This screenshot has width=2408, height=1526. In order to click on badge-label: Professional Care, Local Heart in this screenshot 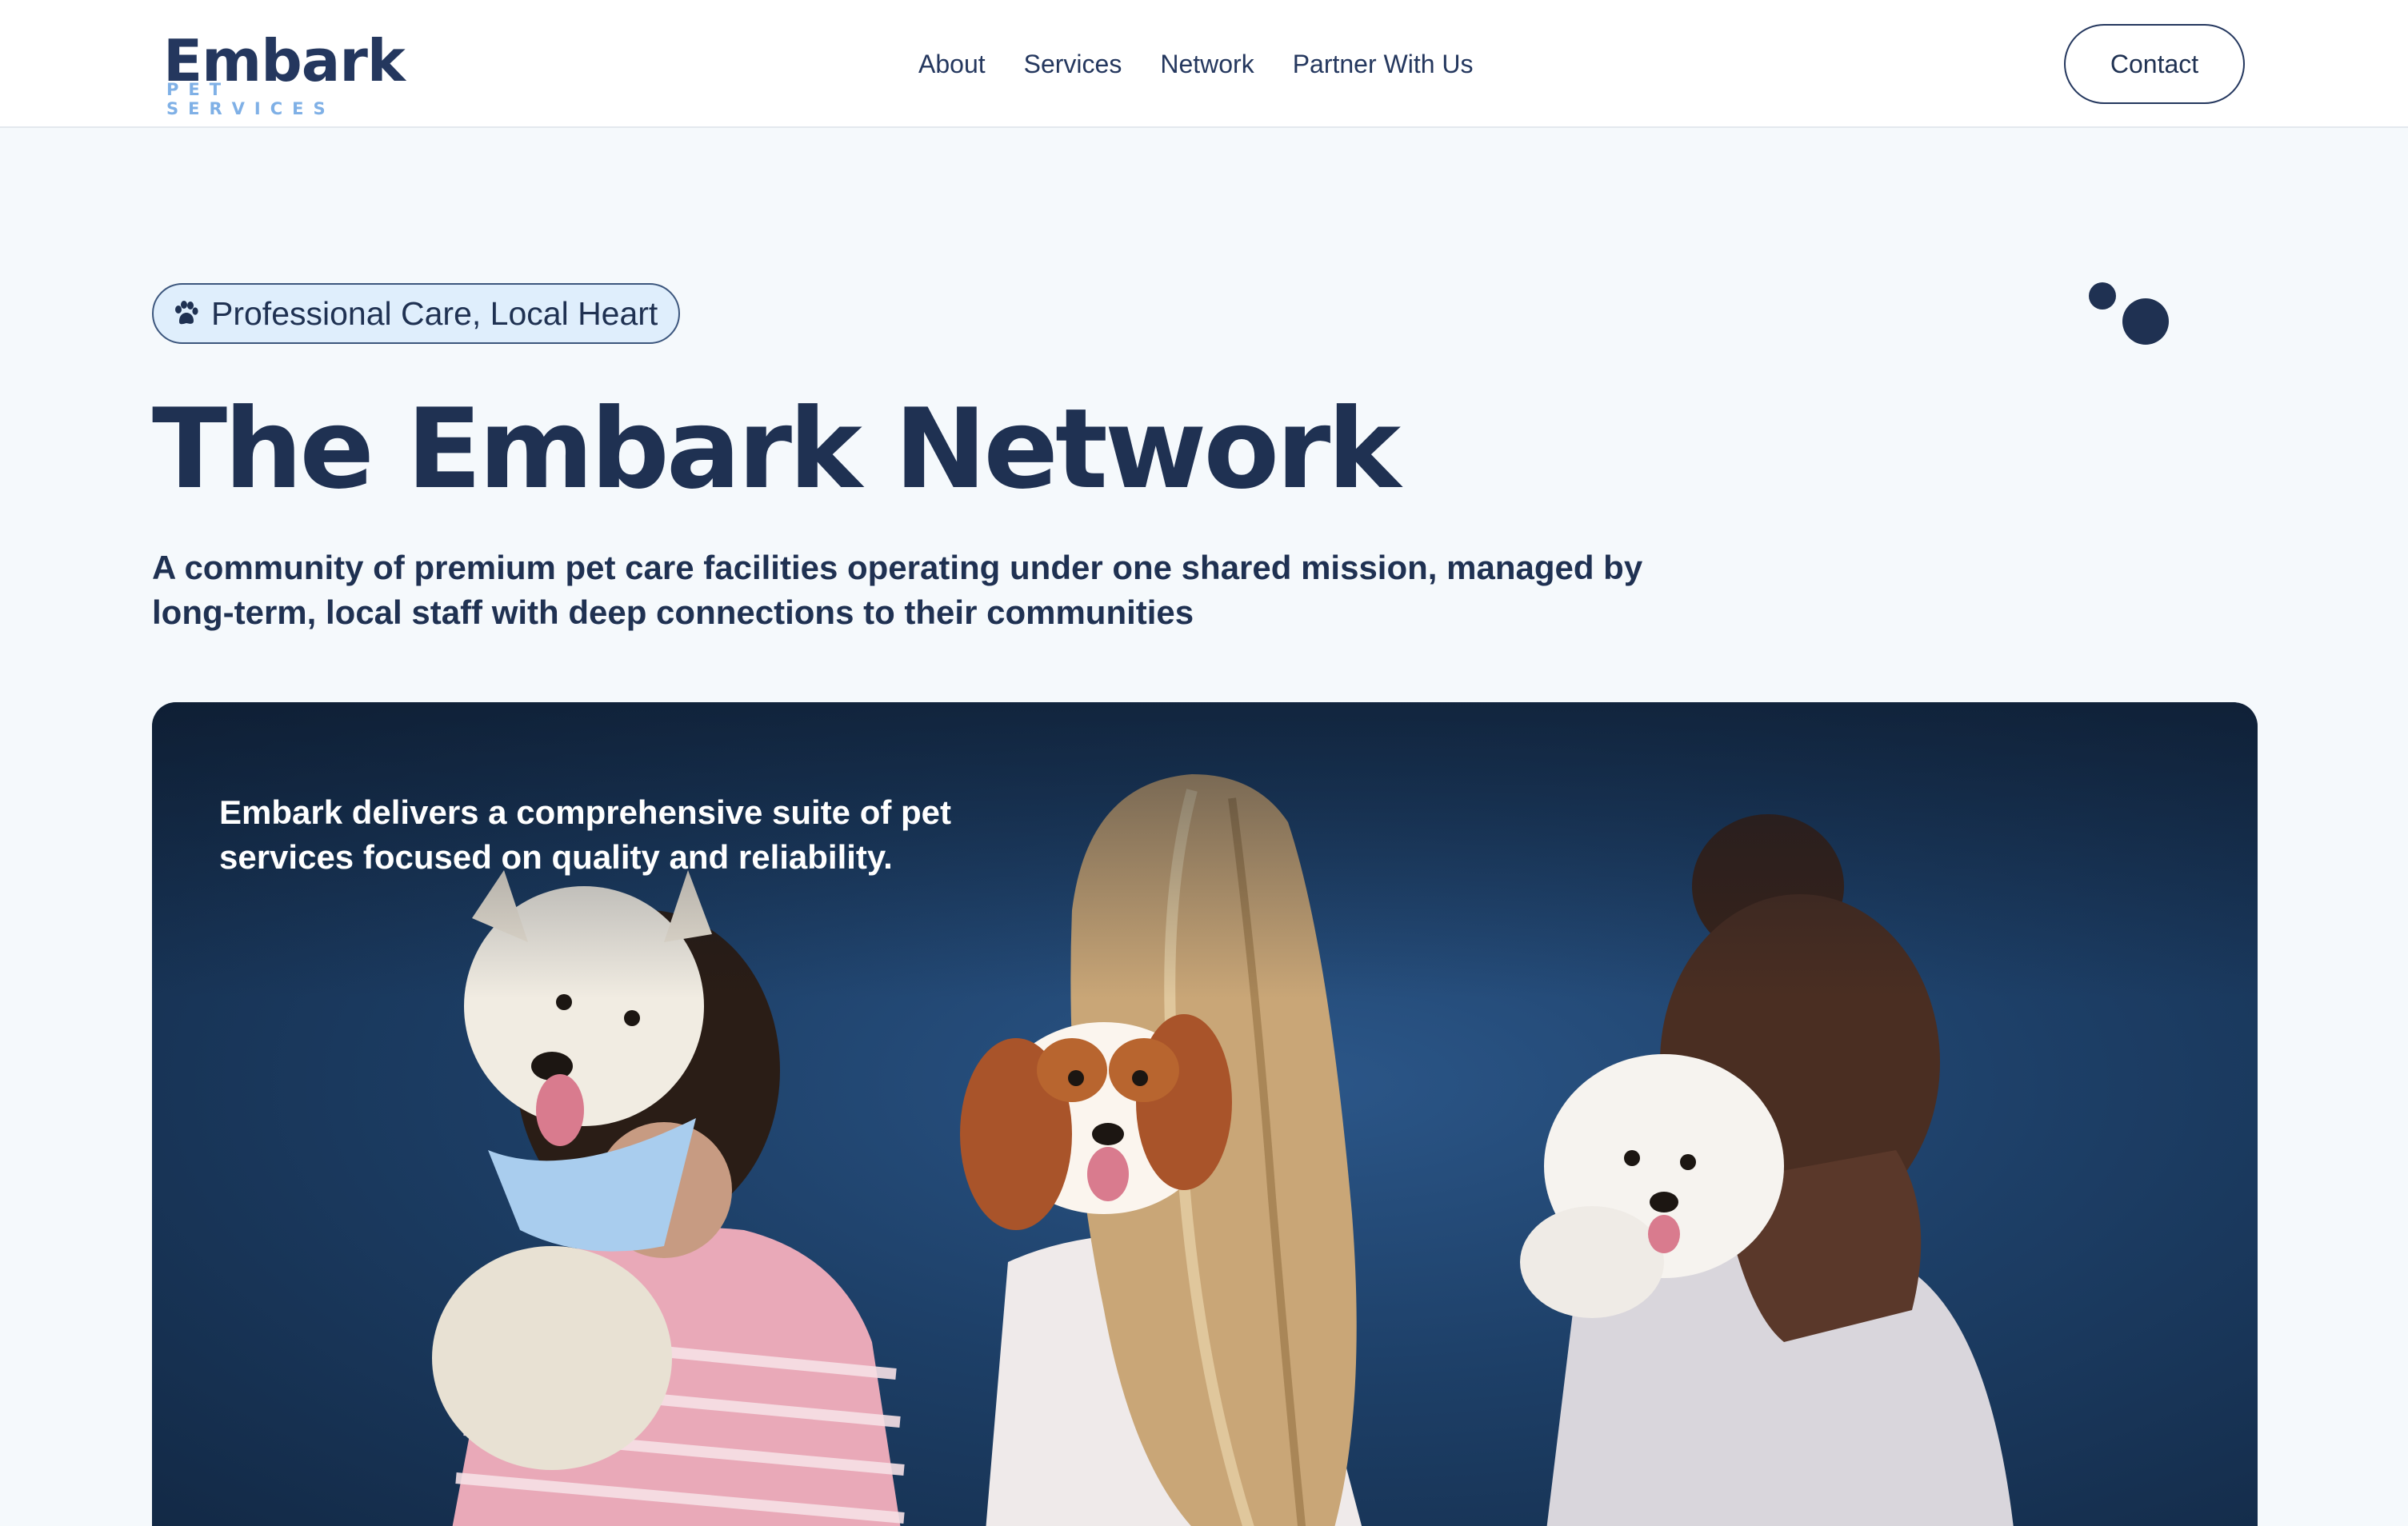, I will do `click(434, 313)`.